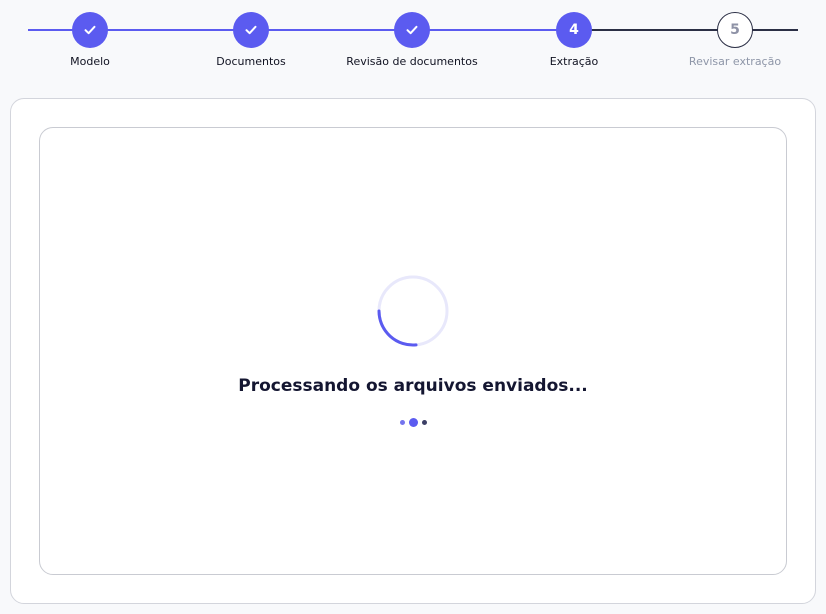  What do you see at coordinates (412, 61) in the screenshot?
I see `step-3-label: Revisão de documentos` at bounding box center [412, 61].